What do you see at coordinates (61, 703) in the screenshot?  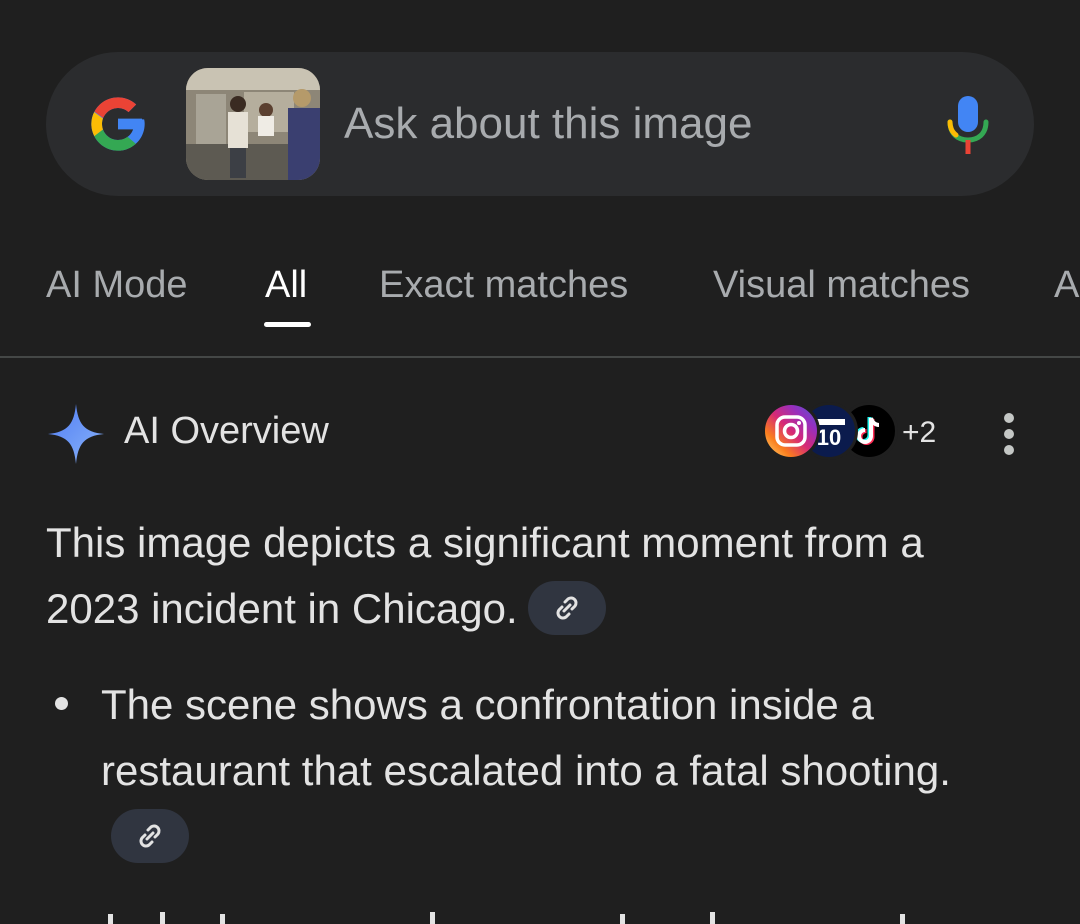 I see `bullet-marker` at bounding box center [61, 703].